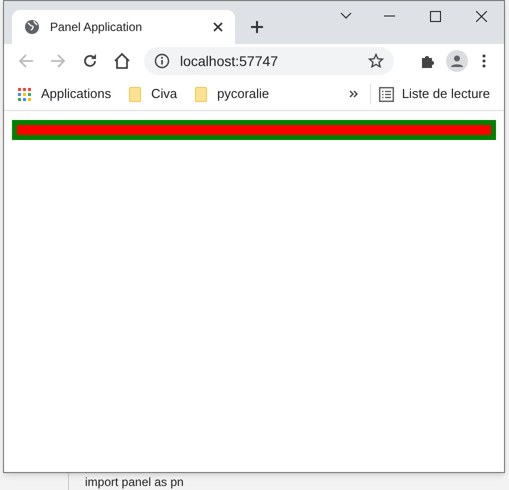 The width and height of the screenshot is (509, 490). Describe the element at coordinates (162, 61) in the screenshot. I see `info-icon` at that location.